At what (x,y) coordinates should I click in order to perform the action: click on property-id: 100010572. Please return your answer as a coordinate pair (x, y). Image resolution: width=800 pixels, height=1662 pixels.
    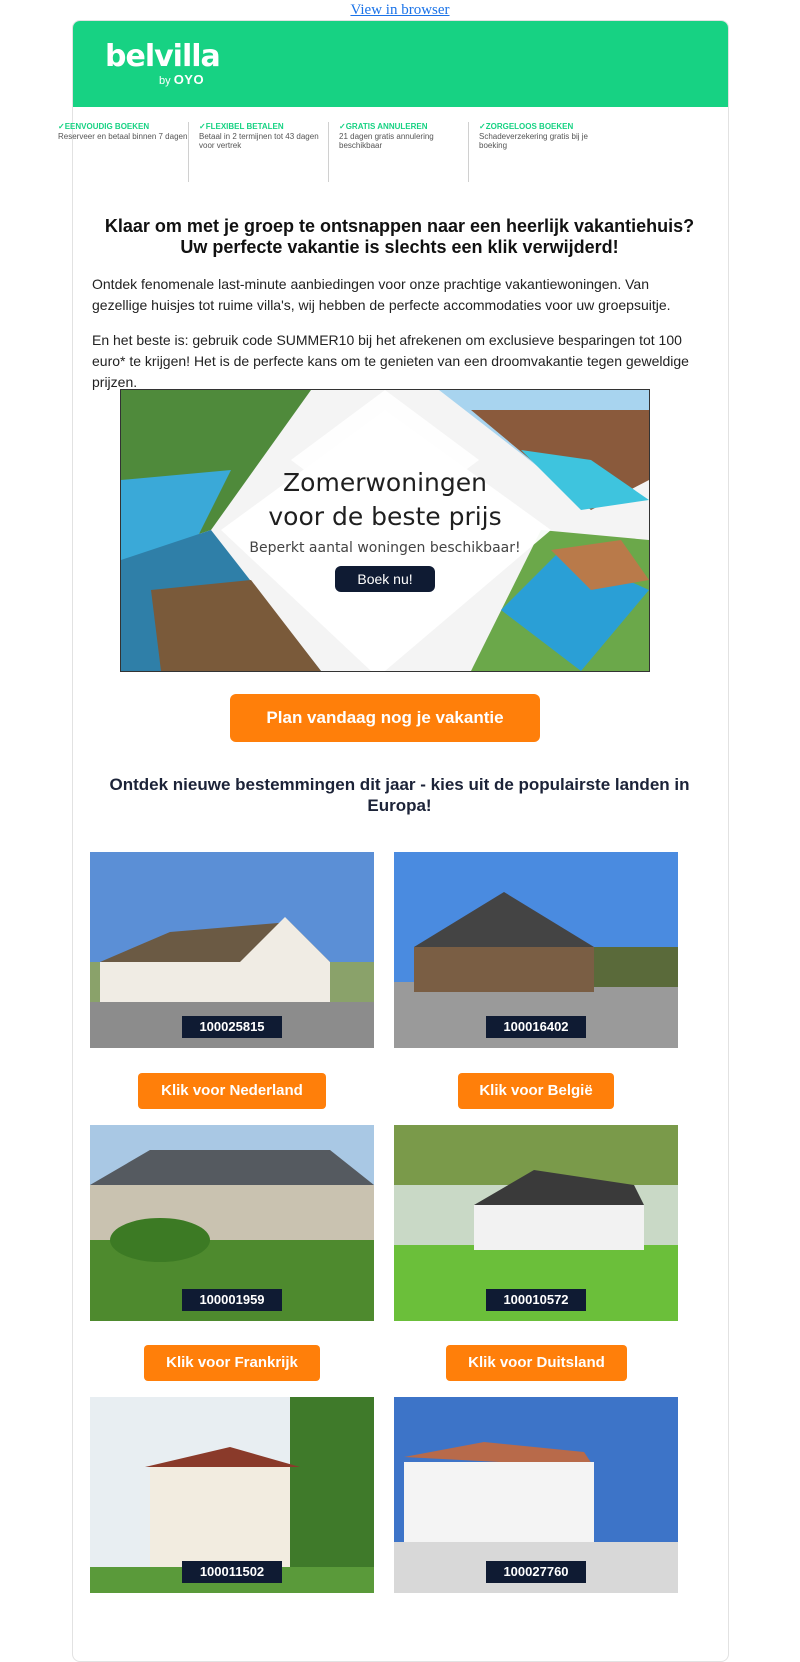
    Looking at the image, I should click on (536, 1300).